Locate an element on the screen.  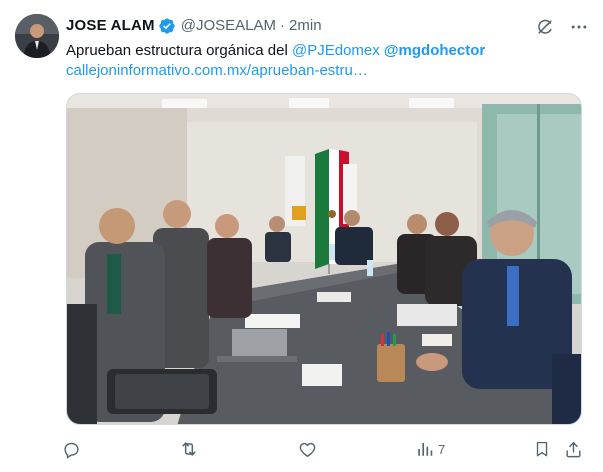
views-count: 7 is located at coordinates (442, 449).